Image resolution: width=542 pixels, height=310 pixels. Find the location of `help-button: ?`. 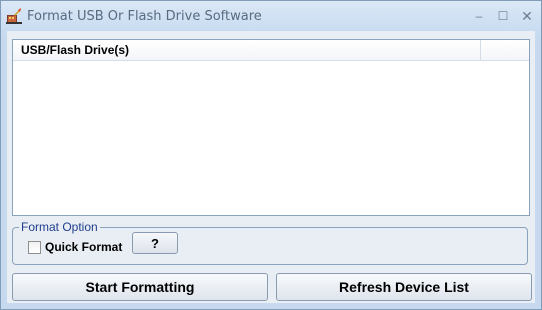

help-button: ? is located at coordinates (155, 243).